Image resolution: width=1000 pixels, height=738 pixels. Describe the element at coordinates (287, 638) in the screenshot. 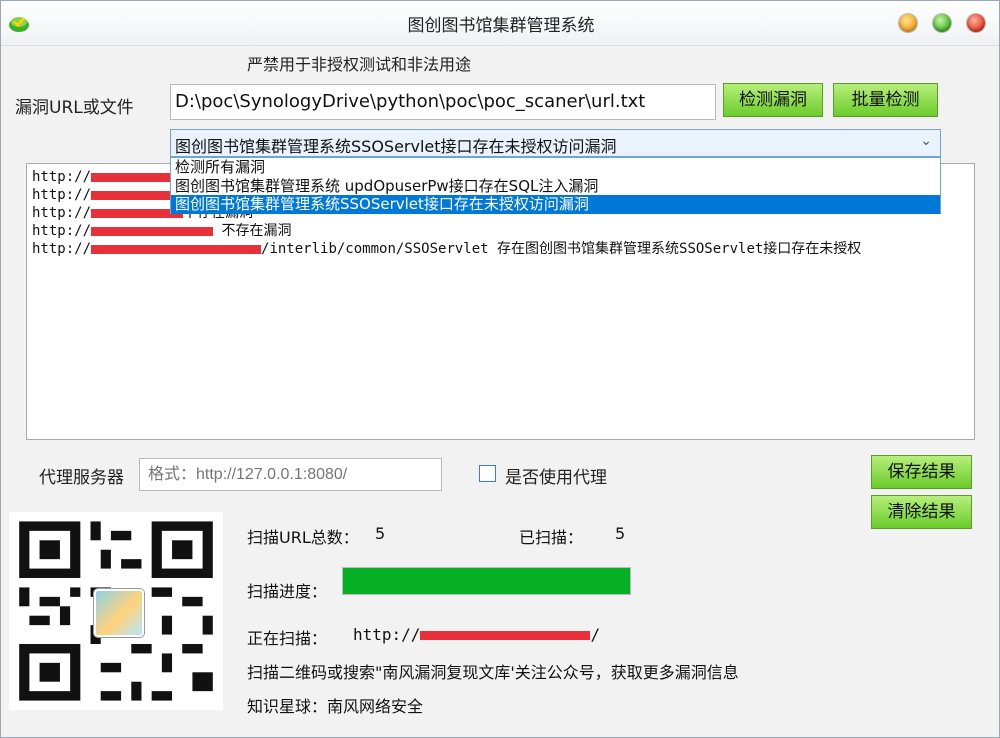

I see `current-scan-label: 正在扫描：` at that location.